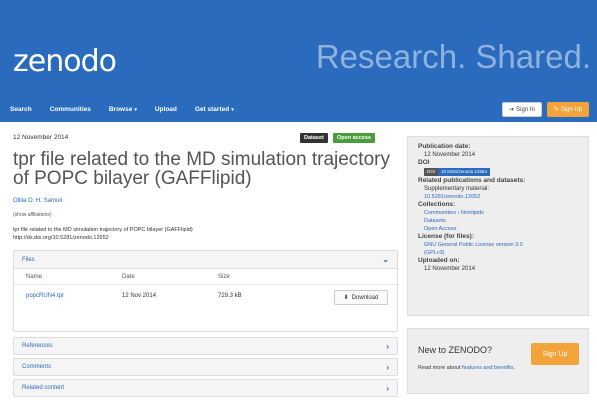  What do you see at coordinates (128, 277) in the screenshot?
I see `column-date: Date` at bounding box center [128, 277].